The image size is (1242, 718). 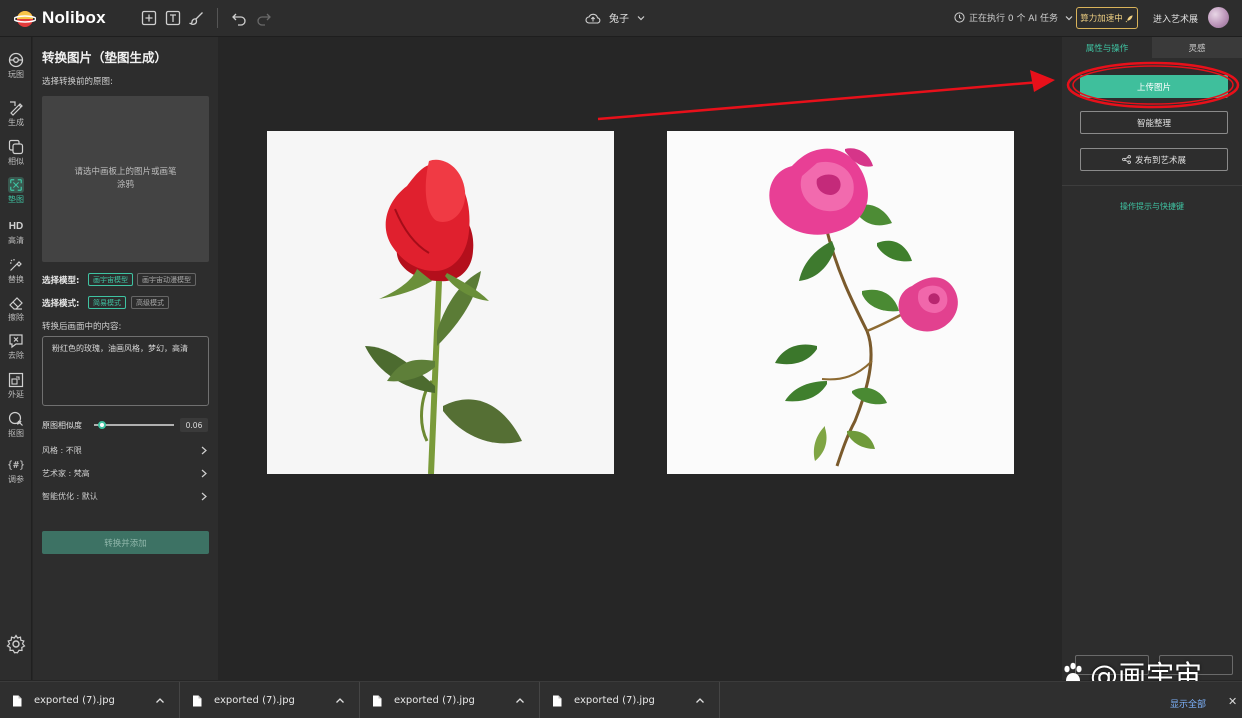 What do you see at coordinates (16, 118) in the screenshot?
I see `rail-item-generate: 生成` at bounding box center [16, 118].